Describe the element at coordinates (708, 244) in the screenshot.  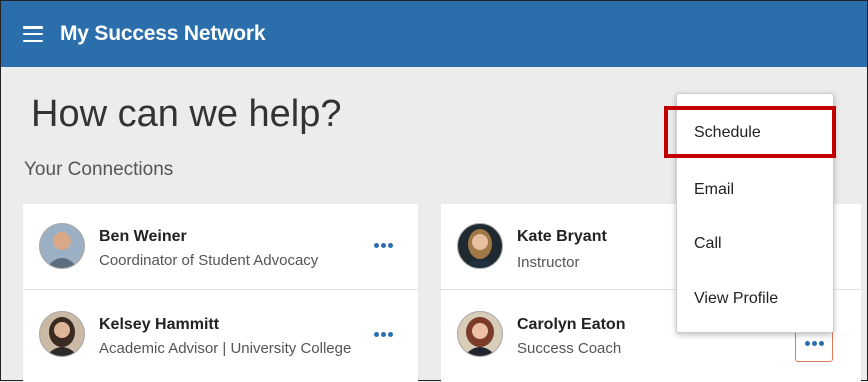
I see `menu-item-call: Call` at that location.